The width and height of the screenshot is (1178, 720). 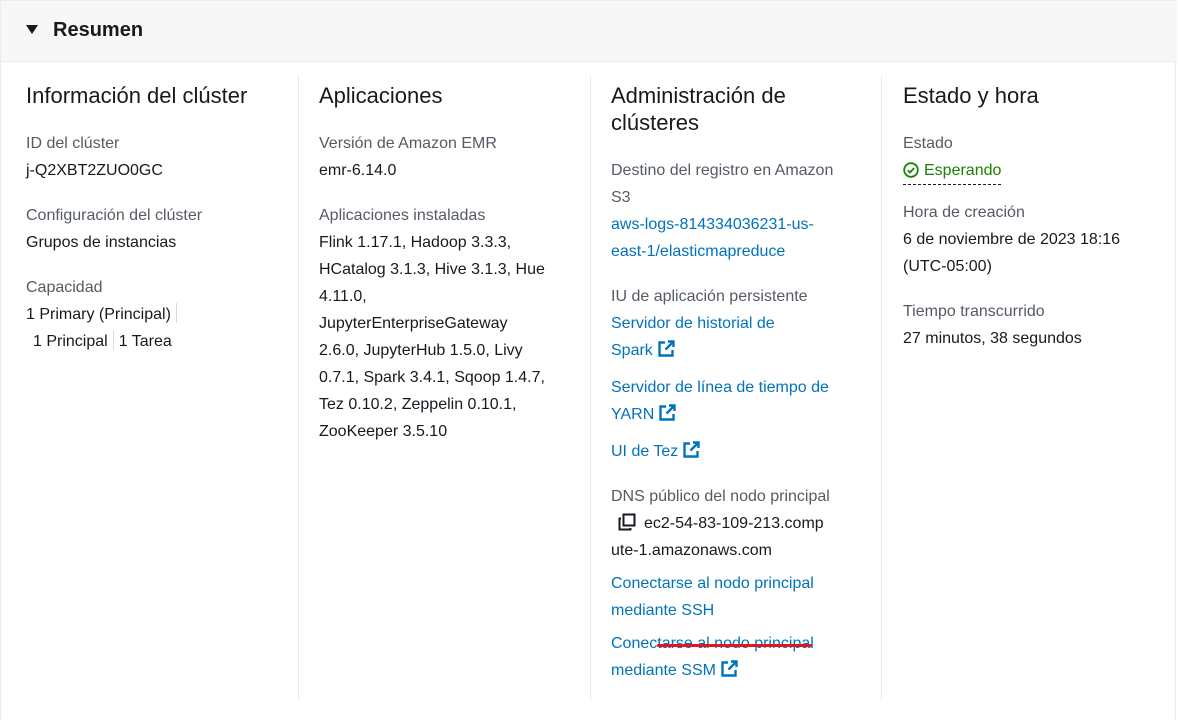 I want to click on elapsed-time-label: Tiempo transcurrido, so click(x=974, y=311).